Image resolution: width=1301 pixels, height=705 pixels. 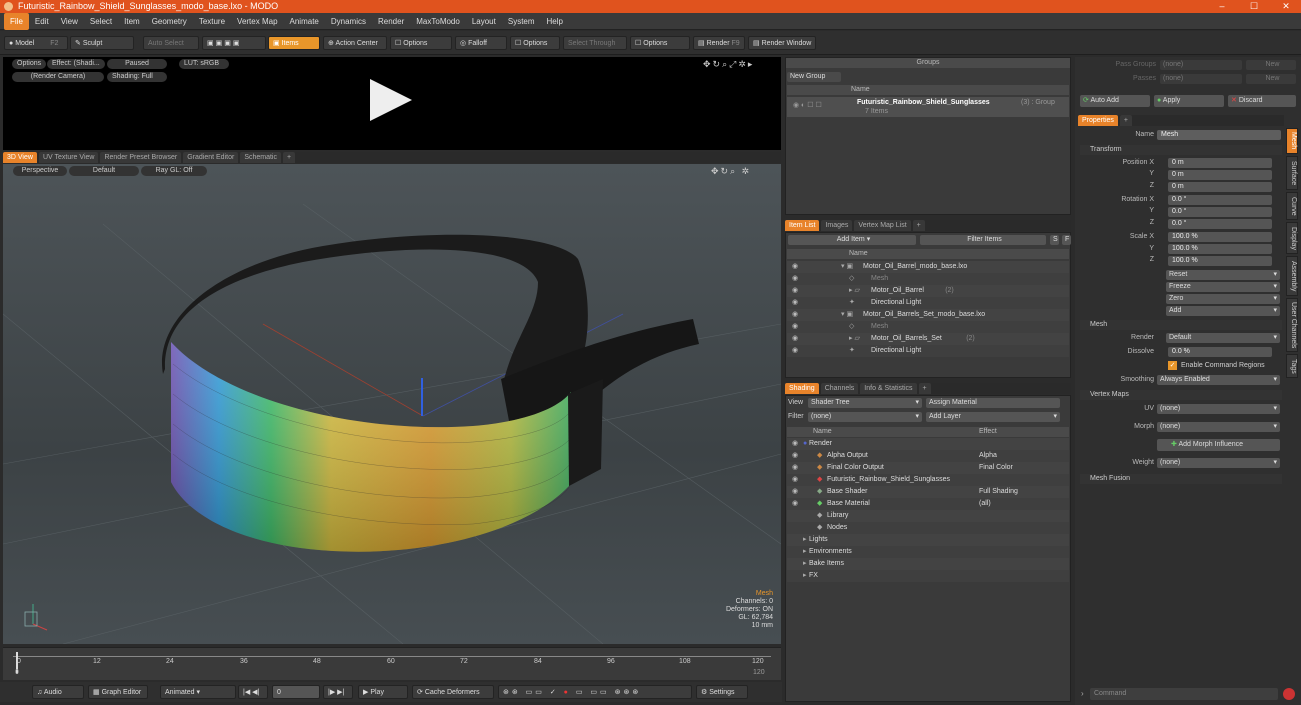 What do you see at coordinates (1292, 141) in the screenshot?
I see `side-tab-mesh: Mesh` at bounding box center [1292, 141].